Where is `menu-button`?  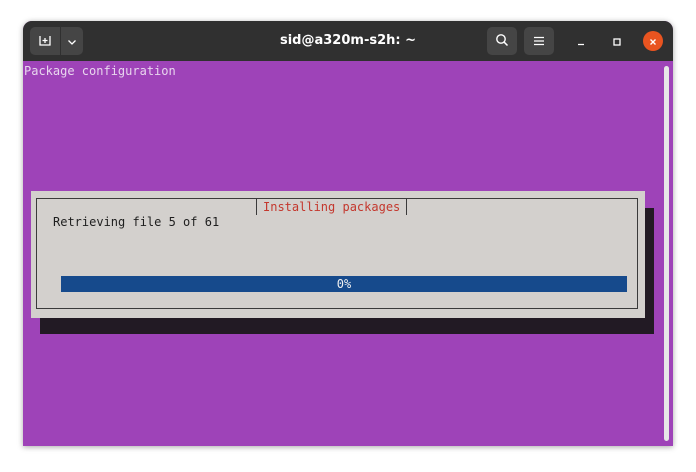 menu-button is located at coordinates (539, 41).